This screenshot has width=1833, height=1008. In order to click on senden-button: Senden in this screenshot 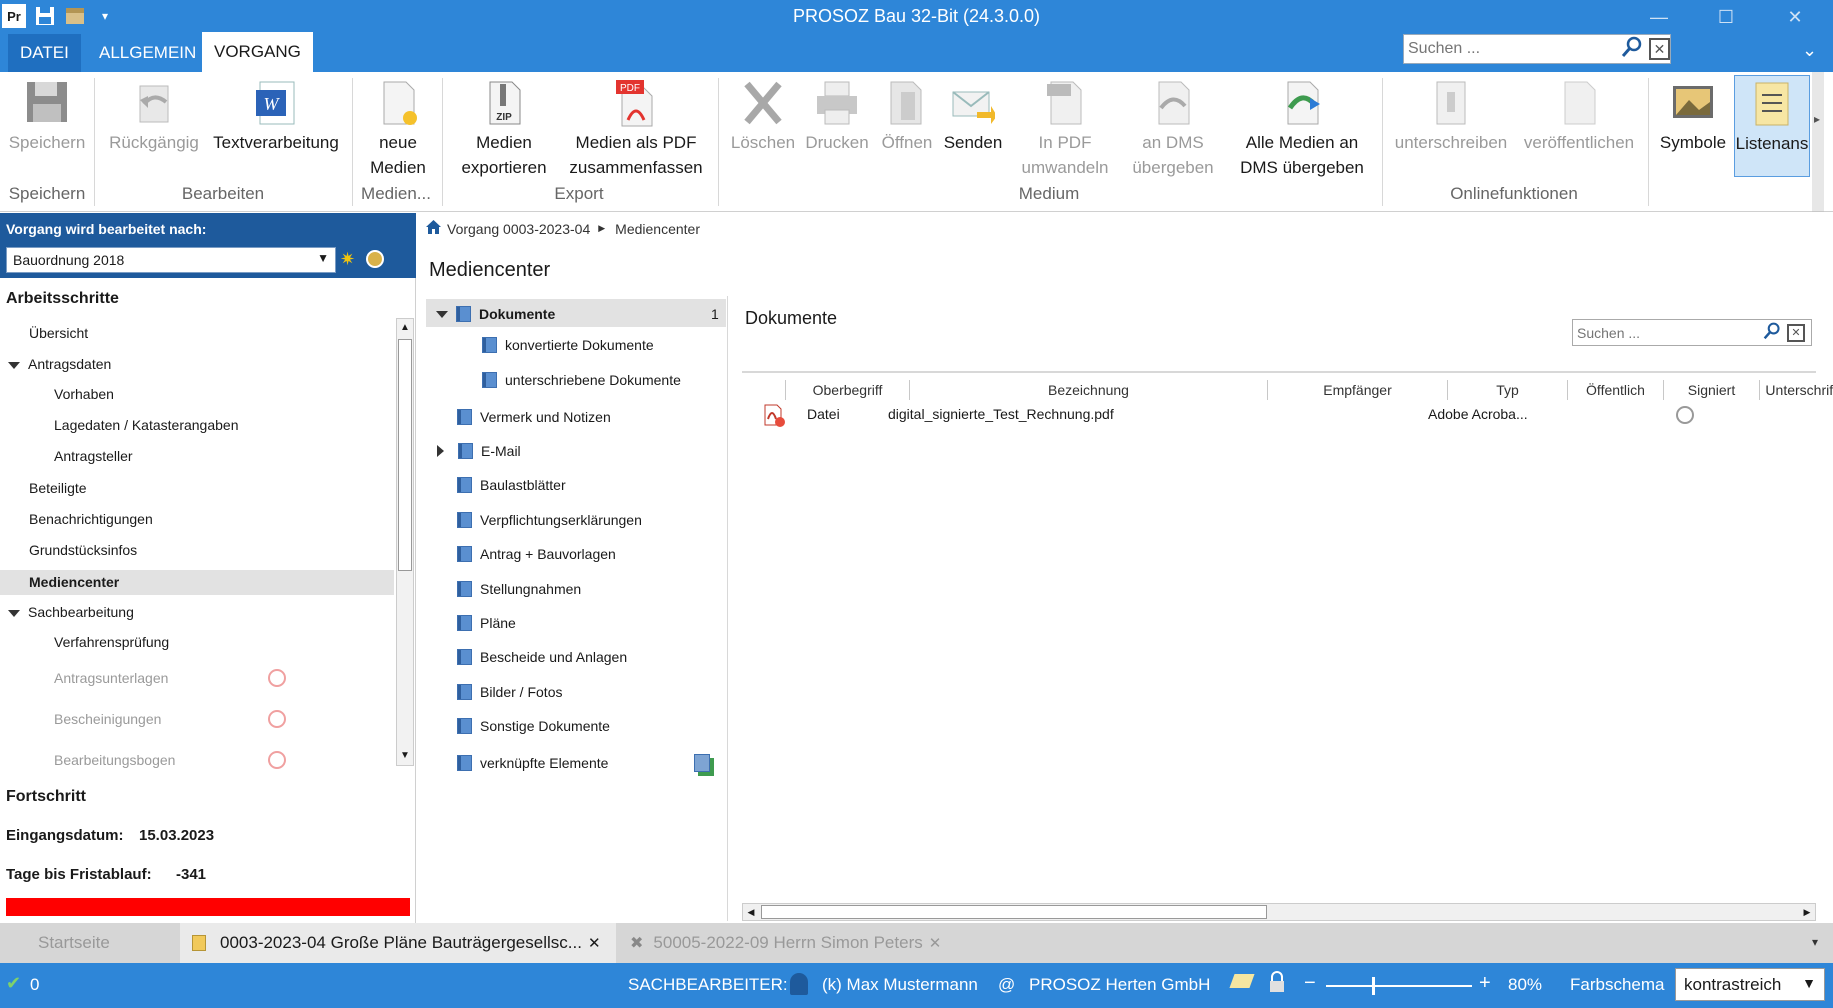, I will do `click(973, 116)`.